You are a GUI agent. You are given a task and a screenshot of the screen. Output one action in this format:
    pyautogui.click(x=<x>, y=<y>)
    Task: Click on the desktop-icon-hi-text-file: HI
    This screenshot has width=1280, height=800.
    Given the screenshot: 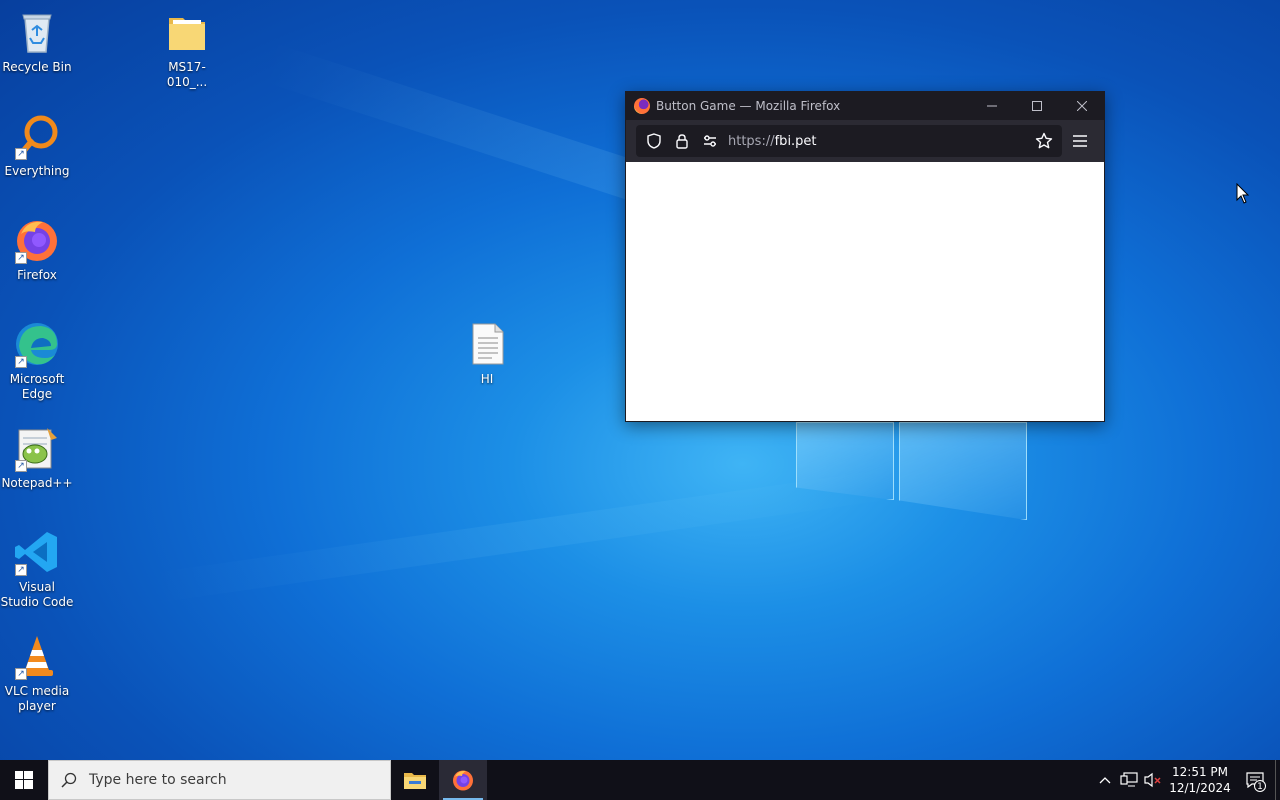 What is the action you would take?
    pyautogui.click(x=487, y=353)
    